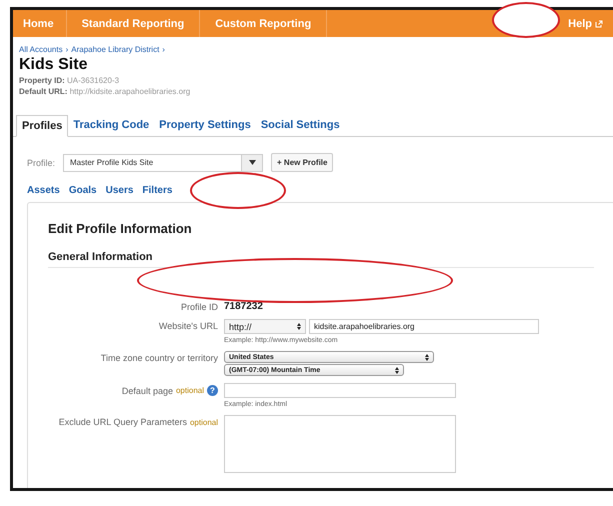 Image resolution: width=613 pixels, height=506 pixels. I want to click on breadcrumb-link: All Accounts, so click(41, 49).